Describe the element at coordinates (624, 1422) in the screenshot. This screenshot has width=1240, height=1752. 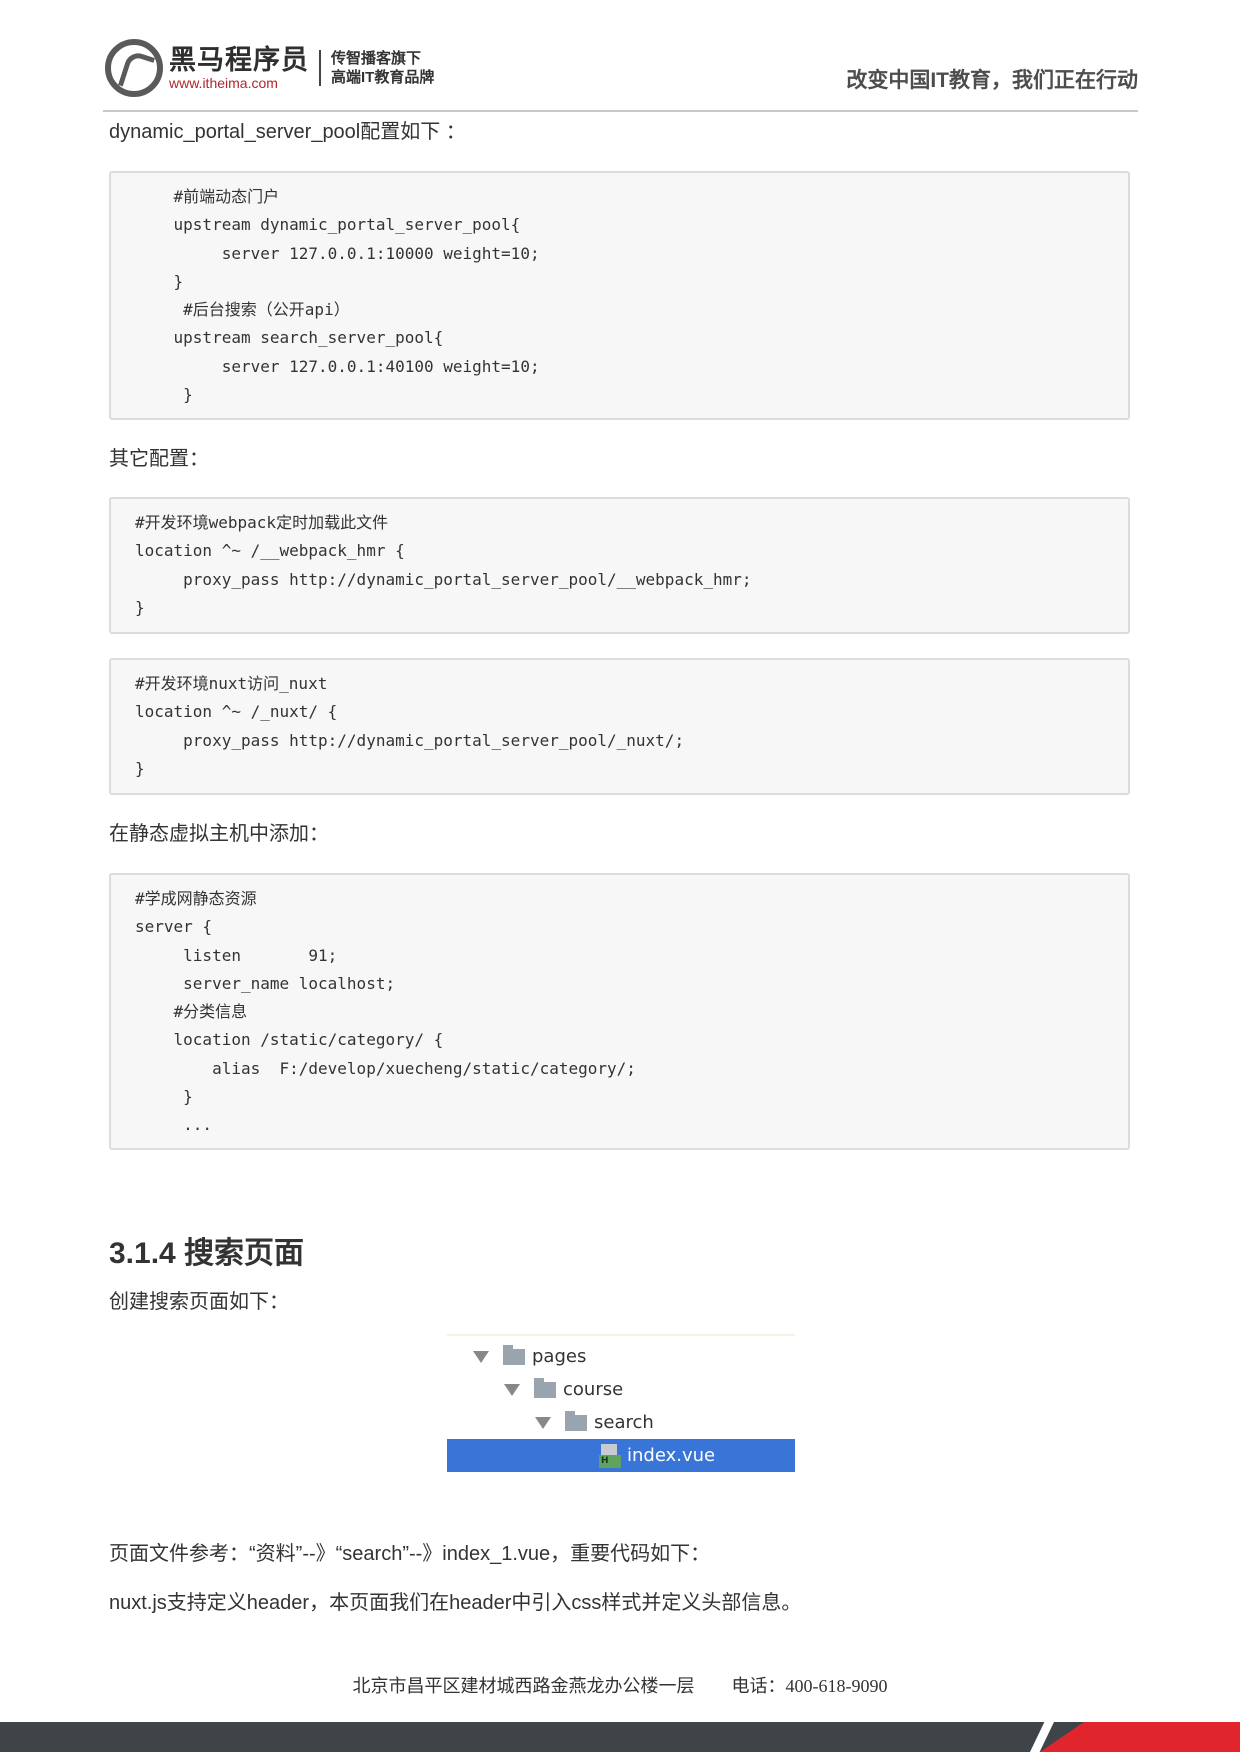
I see `tree-item-label: search` at that location.